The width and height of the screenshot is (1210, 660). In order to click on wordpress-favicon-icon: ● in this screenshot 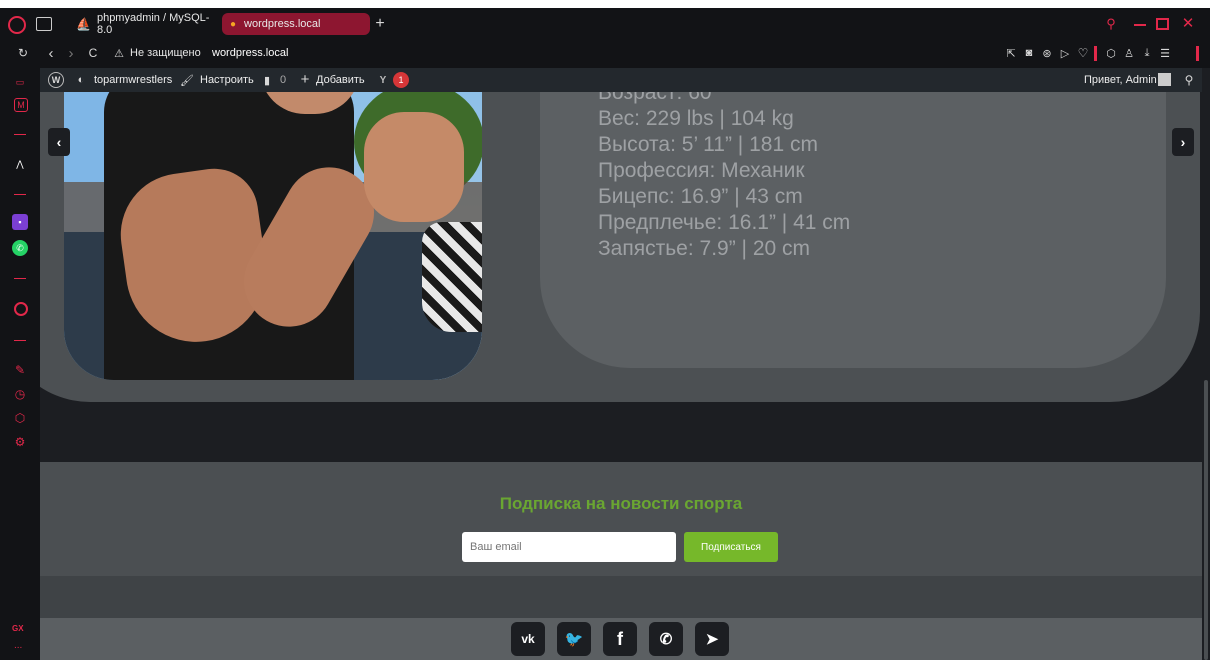, I will do `click(233, 24)`.